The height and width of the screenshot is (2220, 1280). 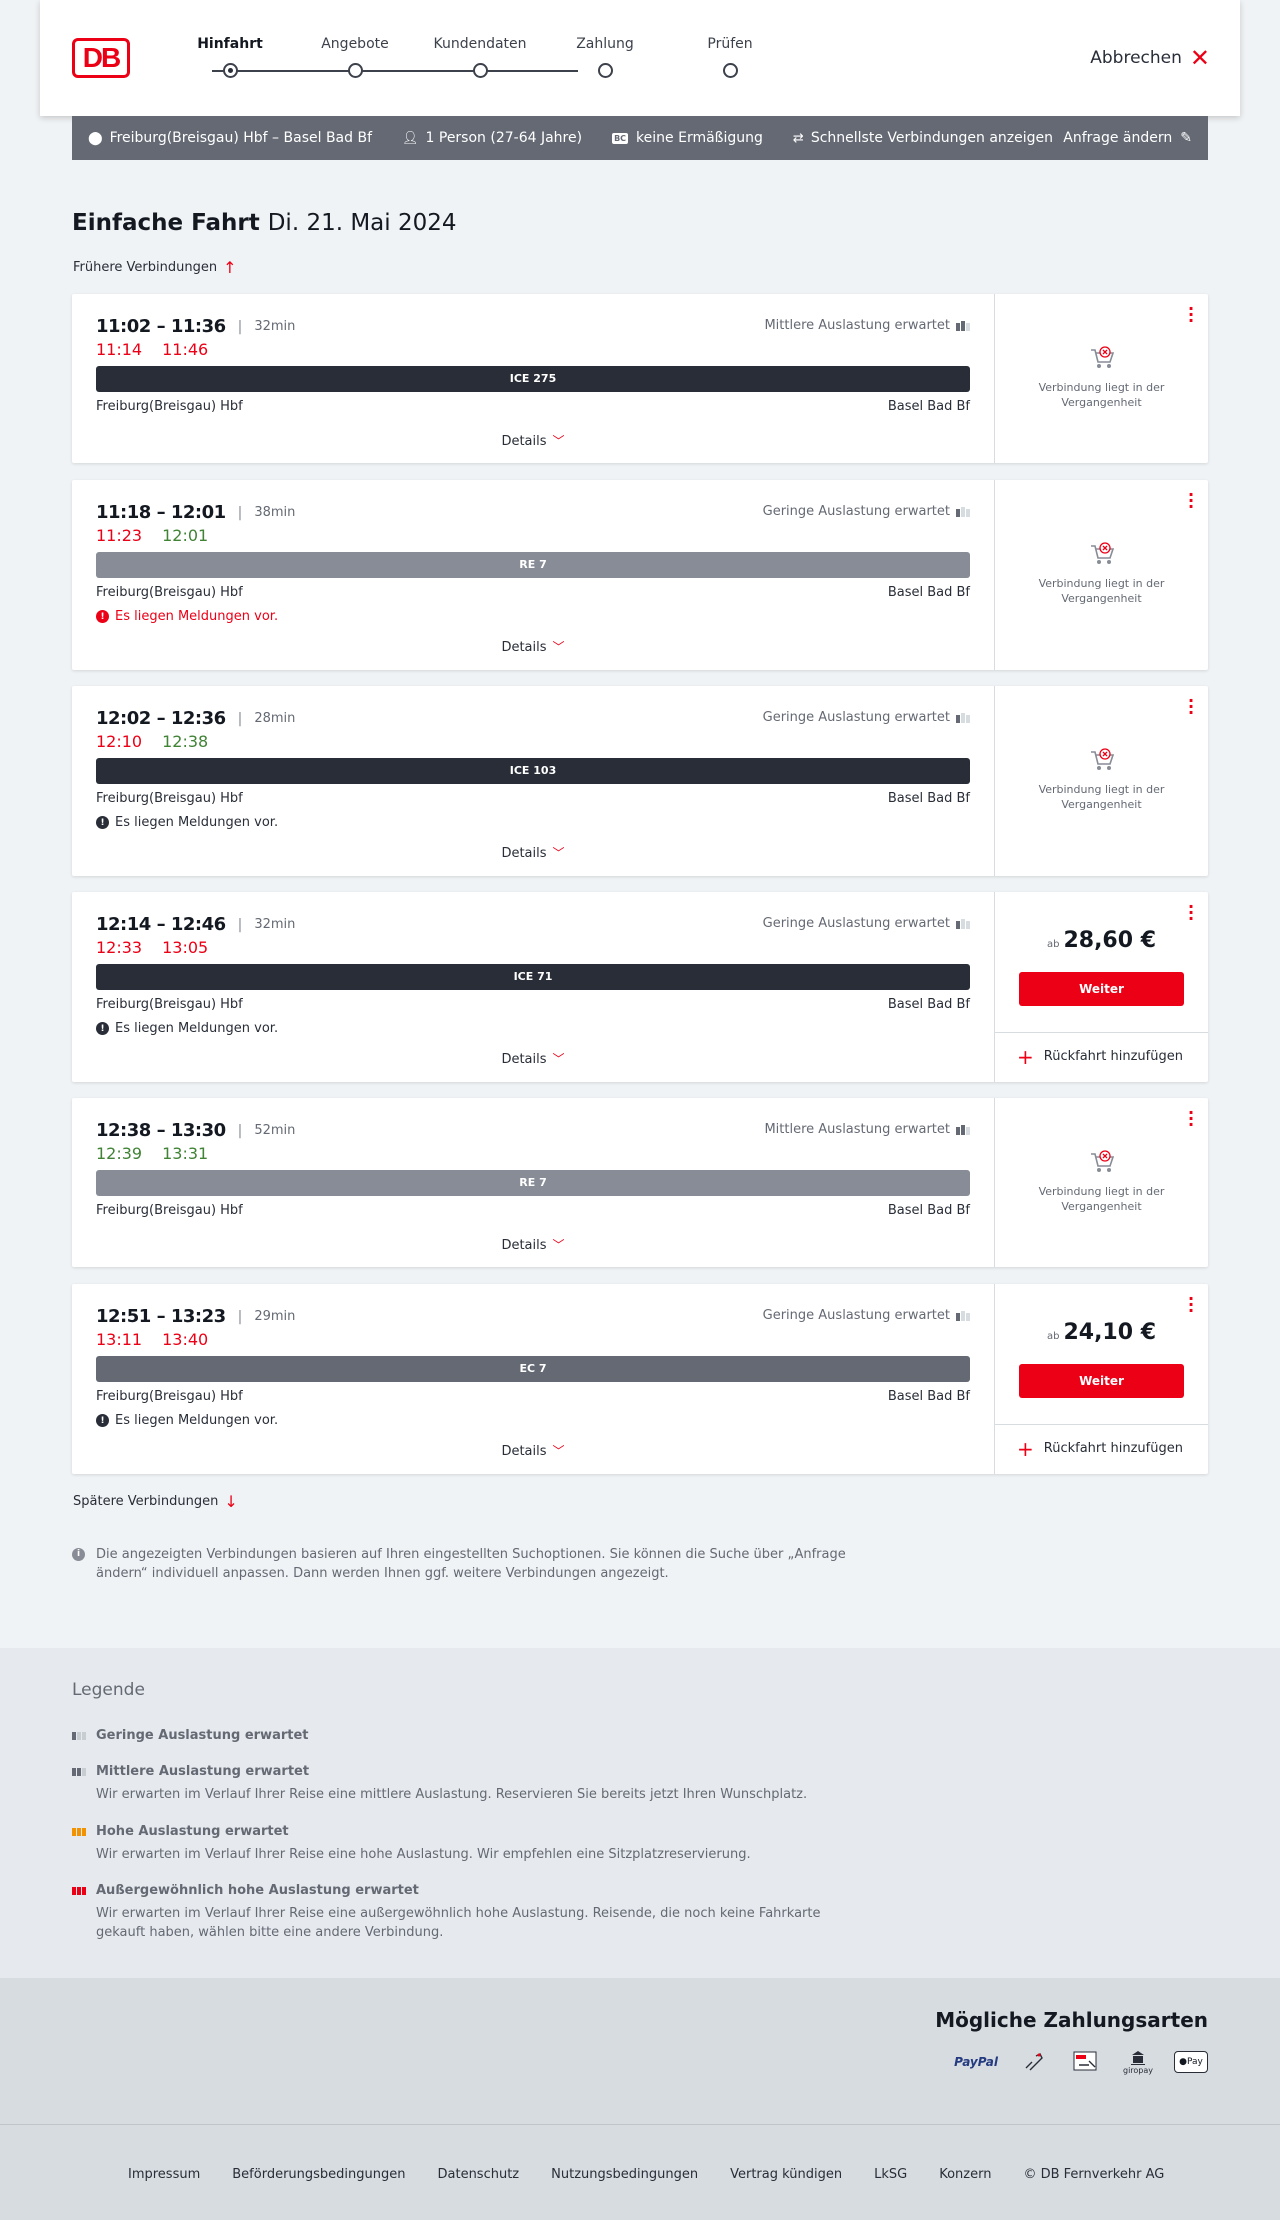 What do you see at coordinates (395, 71) in the screenshot?
I see `stepper-line` at bounding box center [395, 71].